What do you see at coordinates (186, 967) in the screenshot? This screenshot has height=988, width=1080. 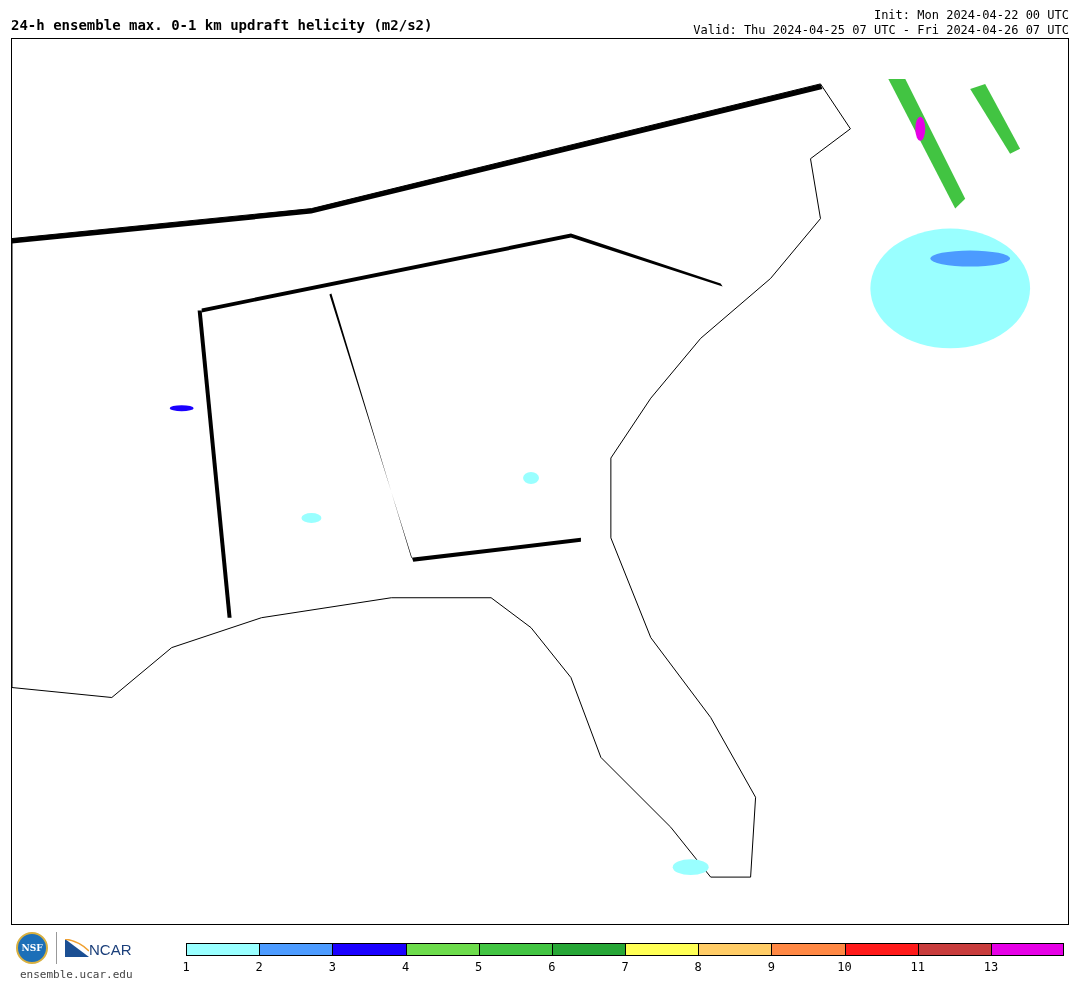 I see `tick-label: 1` at bounding box center [186, 967].